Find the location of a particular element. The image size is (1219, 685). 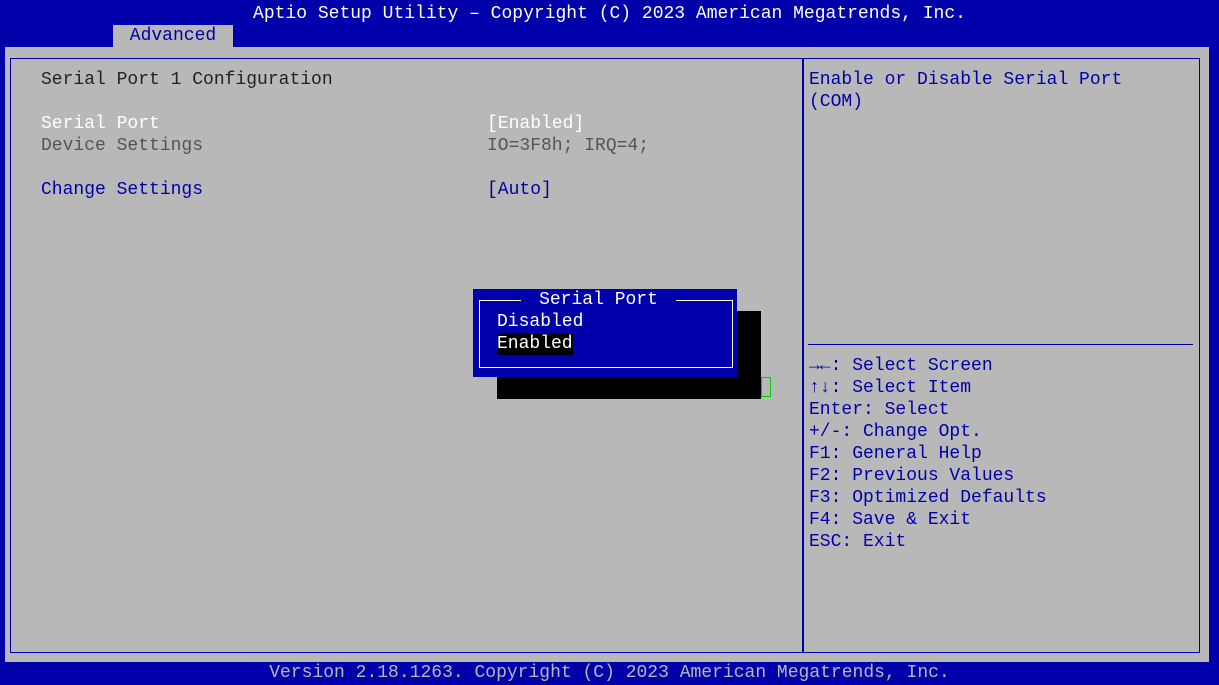

section-title: Serial Port 1 Configuration is located at coordinates (187, 80).